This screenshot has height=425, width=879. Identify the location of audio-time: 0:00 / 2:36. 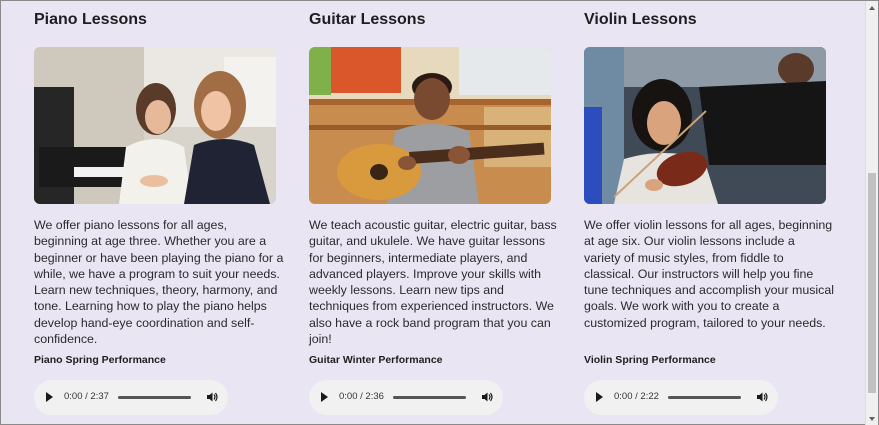
(361, 396).